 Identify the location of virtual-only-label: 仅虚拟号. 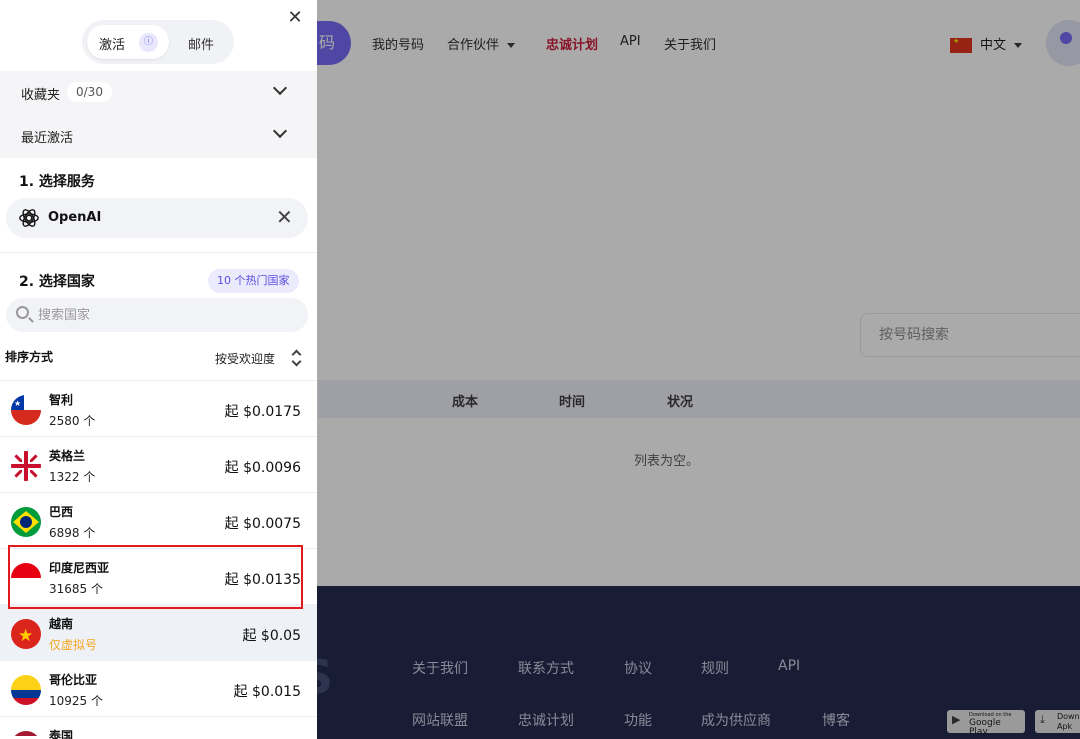
(73, 645).